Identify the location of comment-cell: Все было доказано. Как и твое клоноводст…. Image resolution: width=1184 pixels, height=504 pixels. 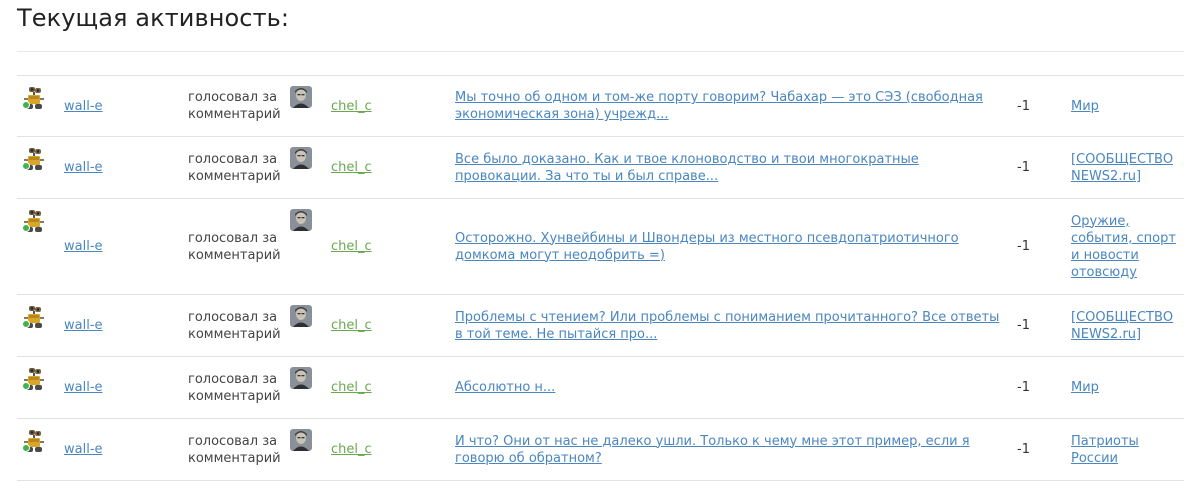
(735, 168).